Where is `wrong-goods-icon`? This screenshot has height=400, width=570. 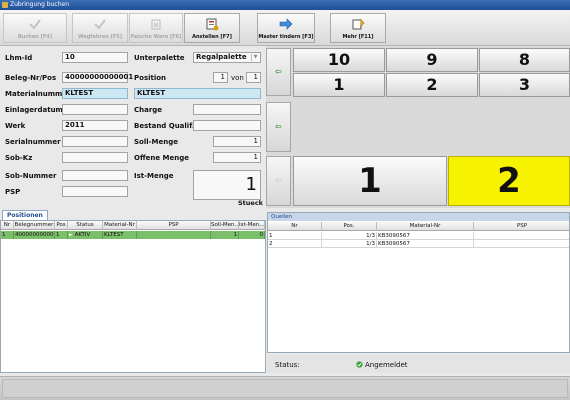
wrong-goods-icon is located at coordinates (156, 24).